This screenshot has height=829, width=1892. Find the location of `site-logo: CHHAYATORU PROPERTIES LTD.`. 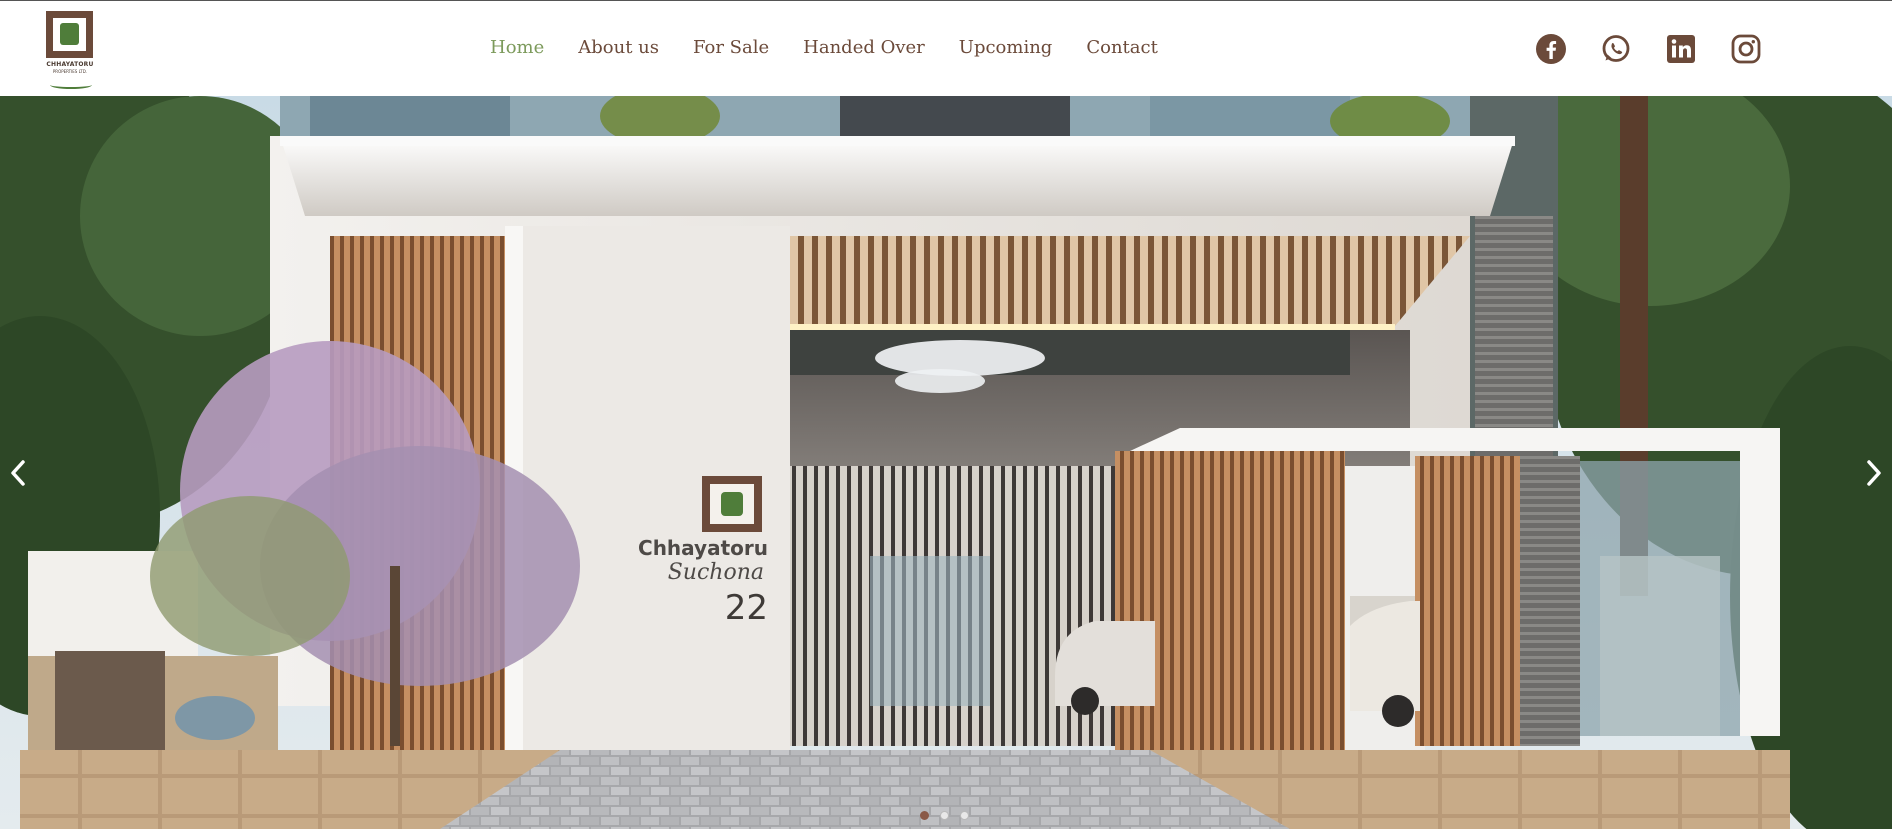

site-logo: CHHAYATORU PROPERTIES LTD. is located at coordinates (70, 50).